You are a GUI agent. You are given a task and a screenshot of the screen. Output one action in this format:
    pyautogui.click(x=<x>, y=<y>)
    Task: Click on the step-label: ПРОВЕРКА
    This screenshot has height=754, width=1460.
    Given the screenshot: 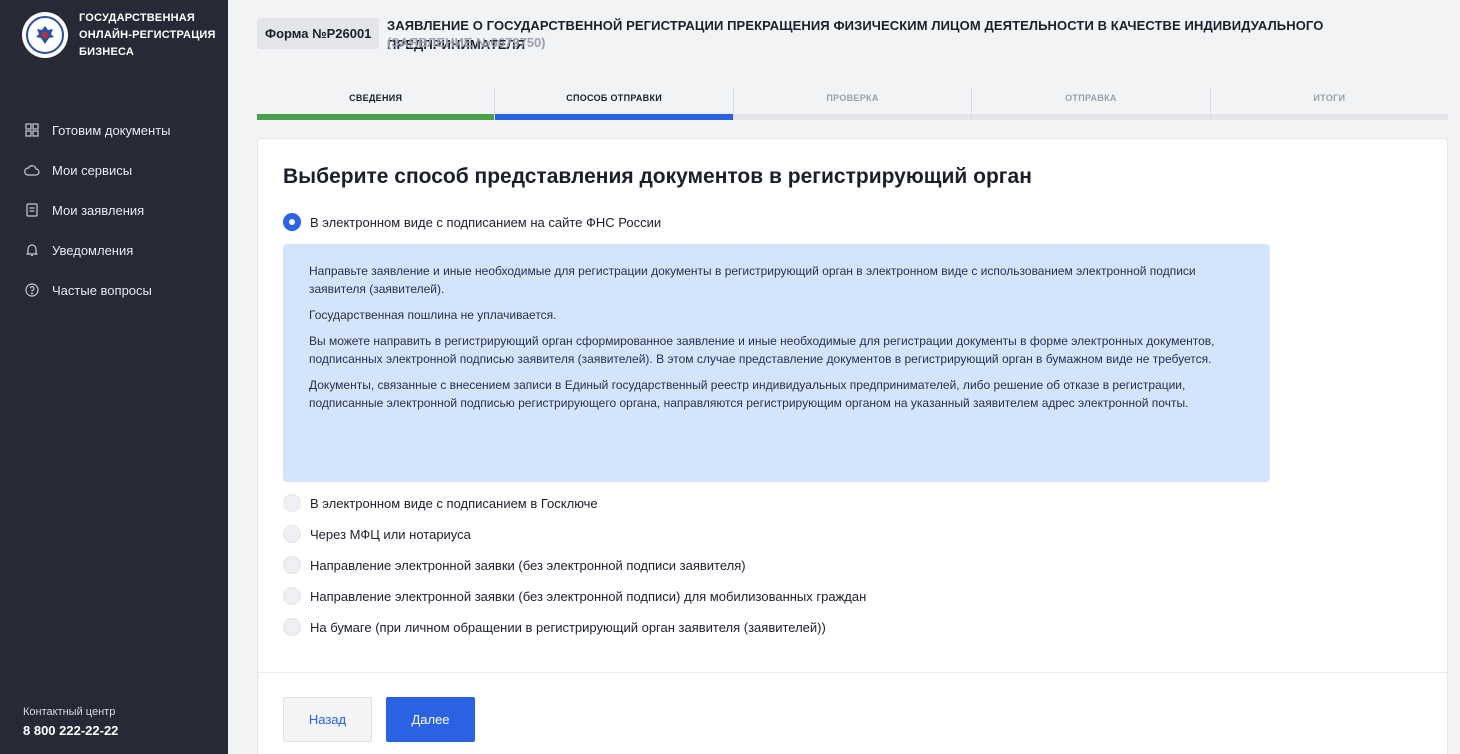 What is the action you would take?
    pyautogui.click(x=852, y=98)
    